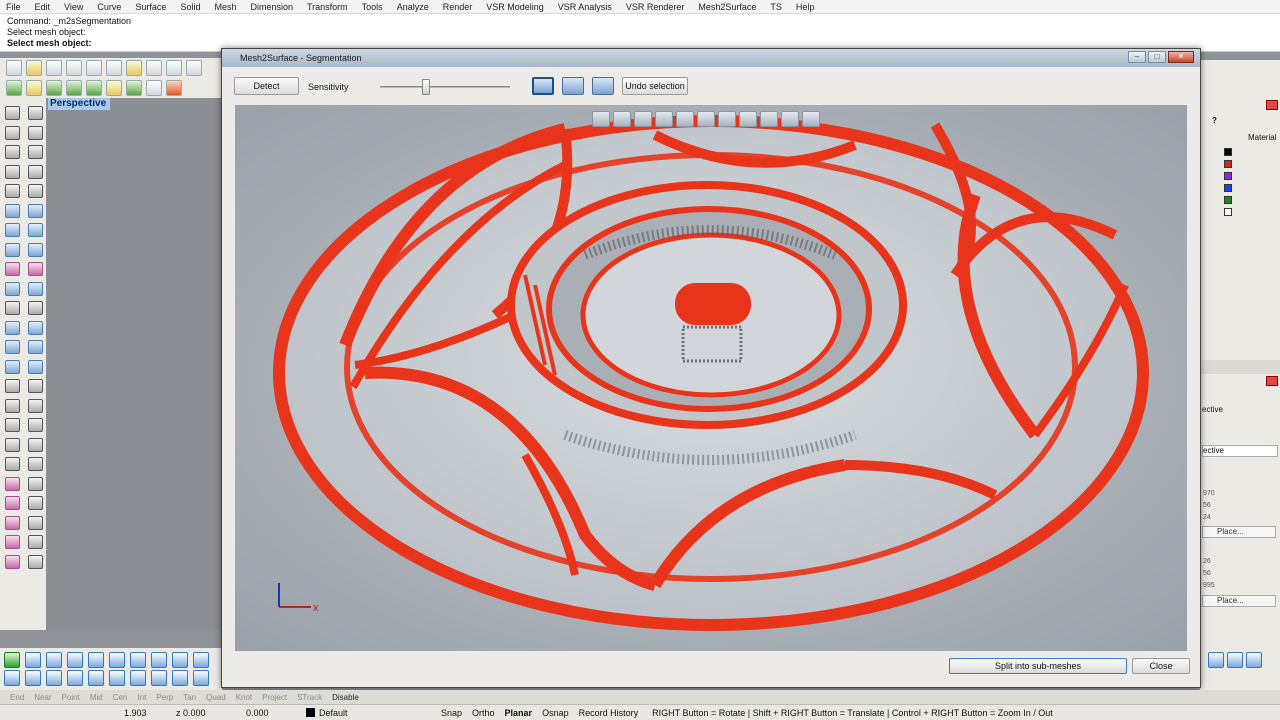  I want to click on box-icon, so click(12, 230).